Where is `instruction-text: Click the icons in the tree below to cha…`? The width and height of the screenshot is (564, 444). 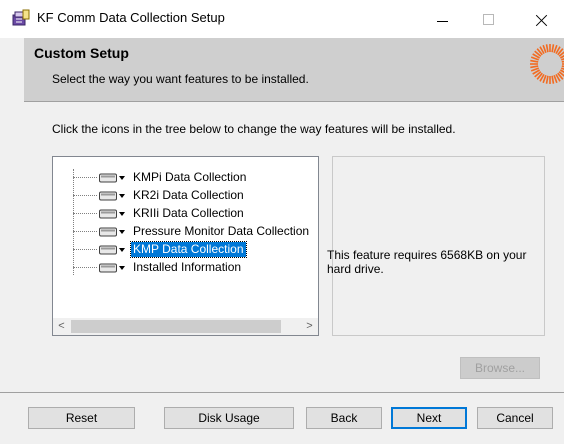
instruction-text: Click the icons in the tree below to cha… is located at coordinates (254, 129).